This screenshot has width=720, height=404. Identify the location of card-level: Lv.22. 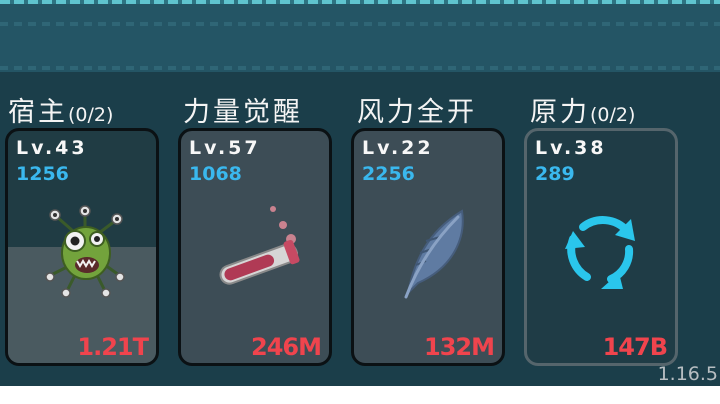
(398, 148).